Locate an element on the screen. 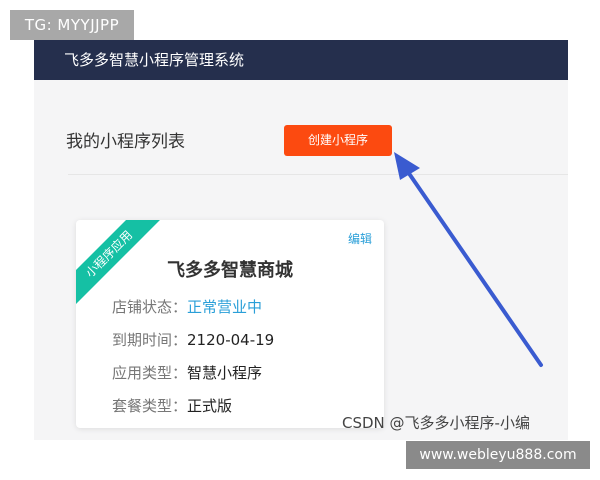 The image size is (600, 480). app-header: 飞多多智慧小程序管理系统 is located at coordinates (301, 60).